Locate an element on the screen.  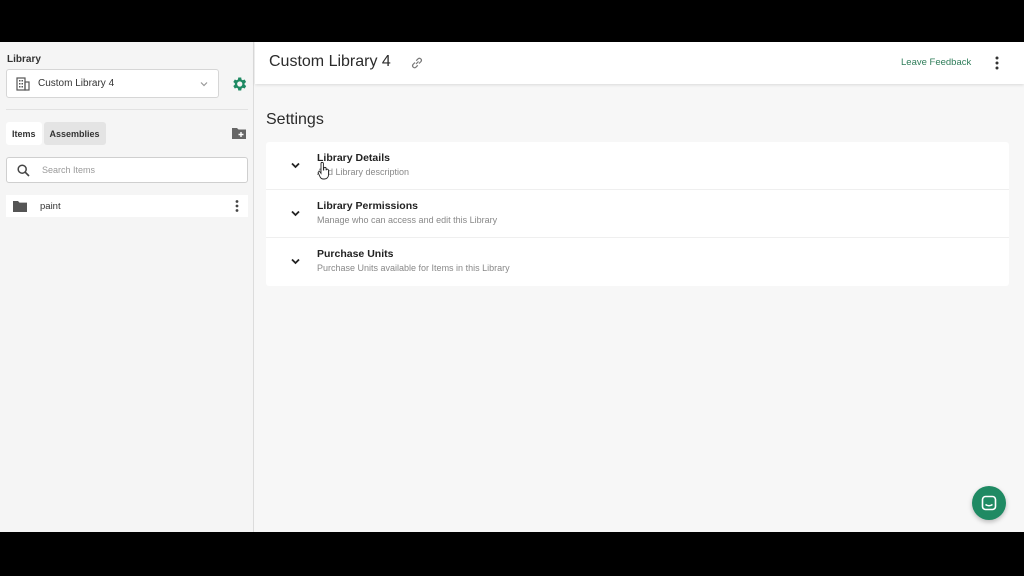
gear-icon is located at coordinates (239, 84).